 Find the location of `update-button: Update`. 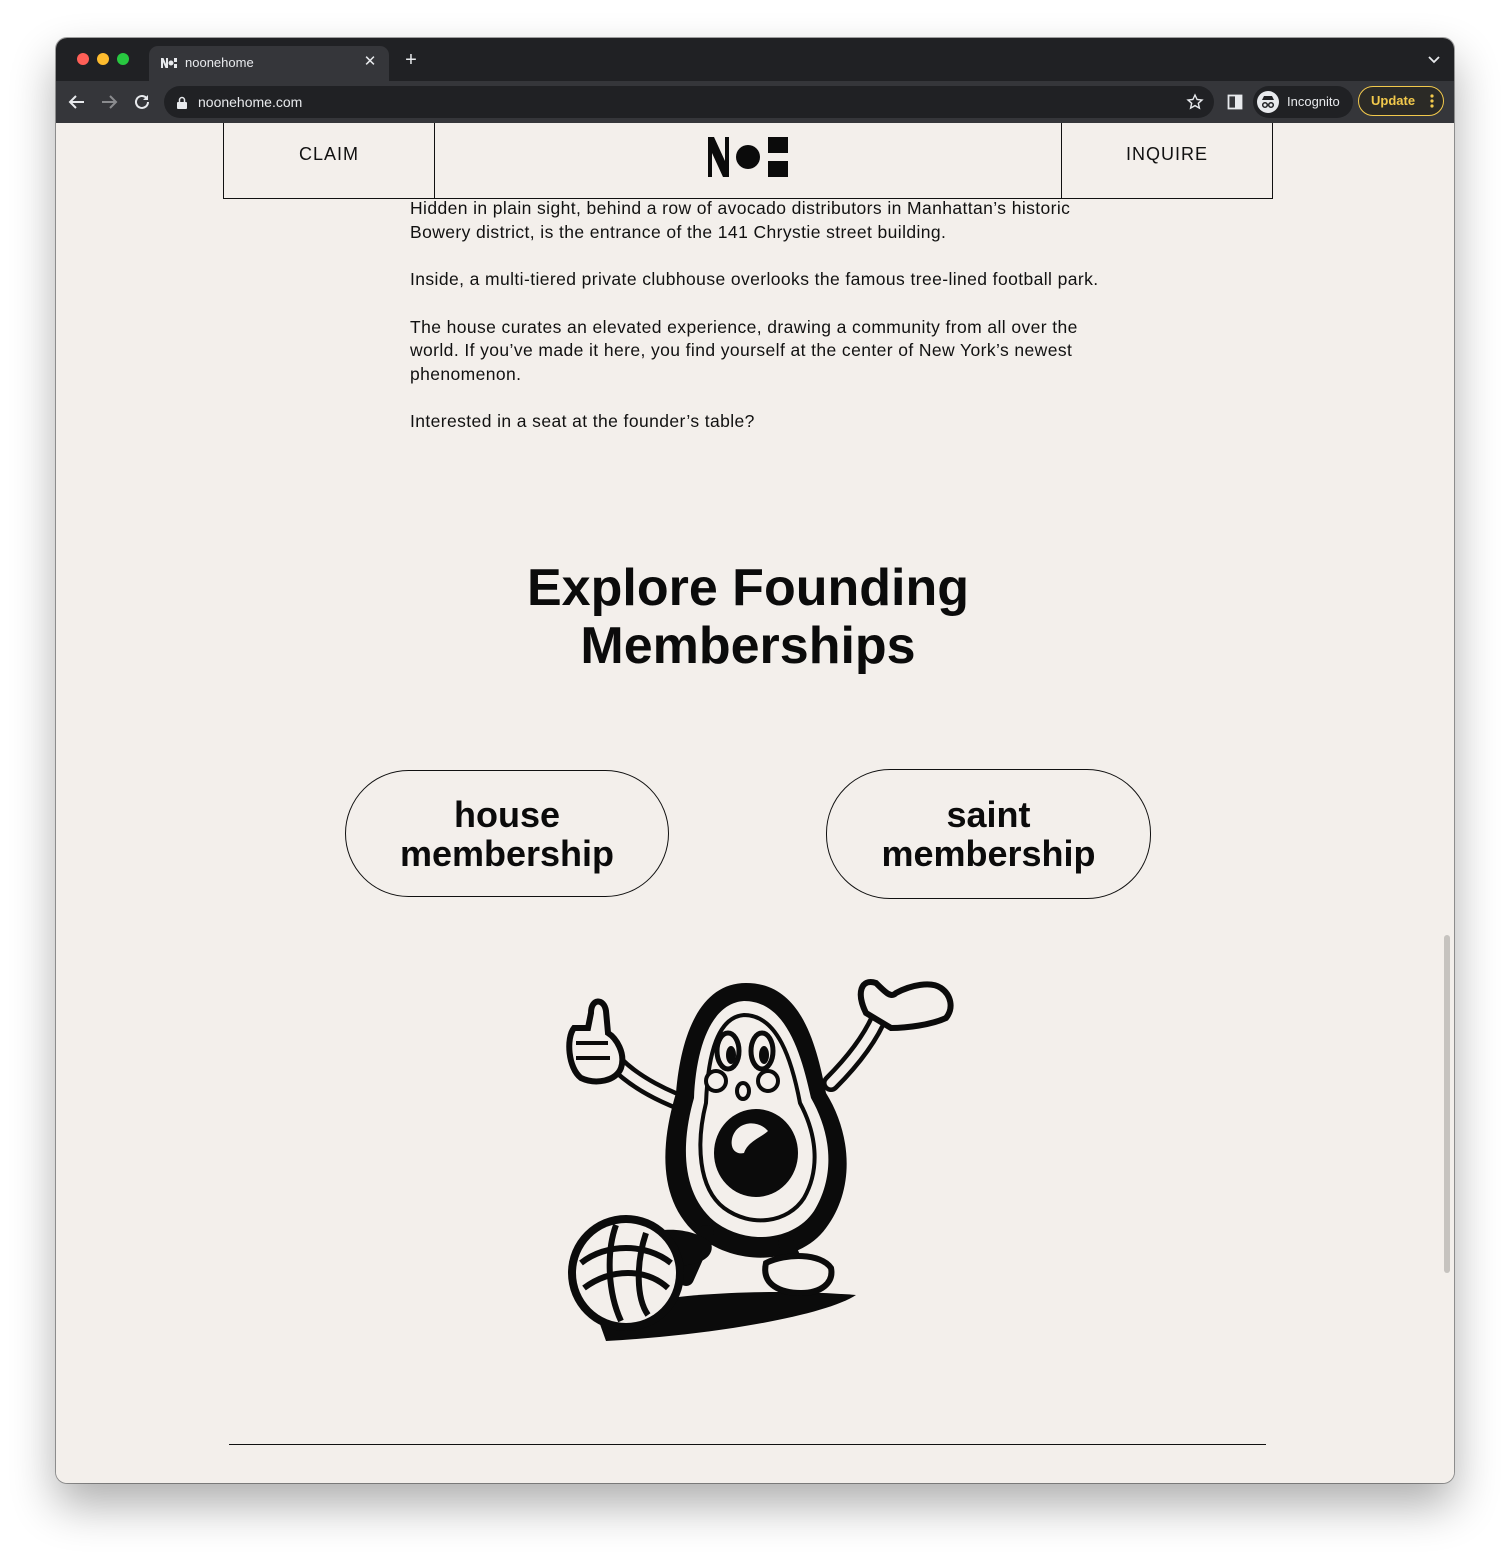

update-button: Update is located at coordinates (1401, 101).